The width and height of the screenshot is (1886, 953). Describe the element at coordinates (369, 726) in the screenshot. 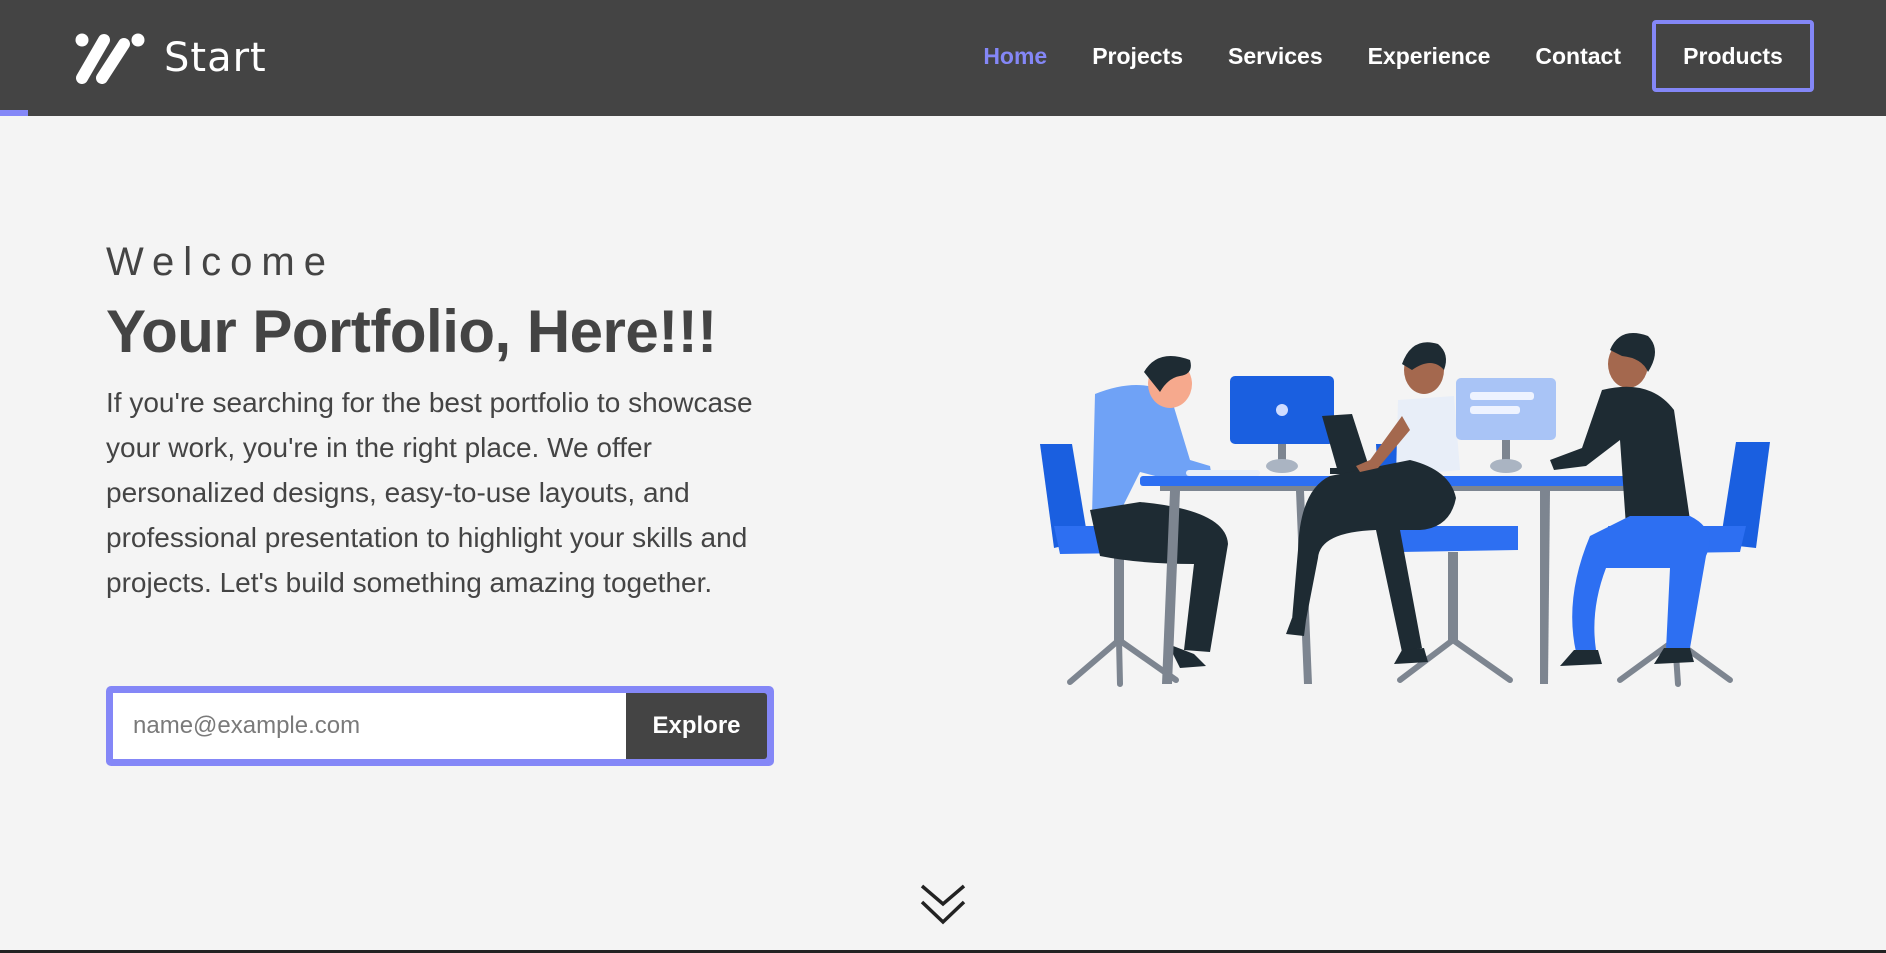

I see `email-field` at that location.